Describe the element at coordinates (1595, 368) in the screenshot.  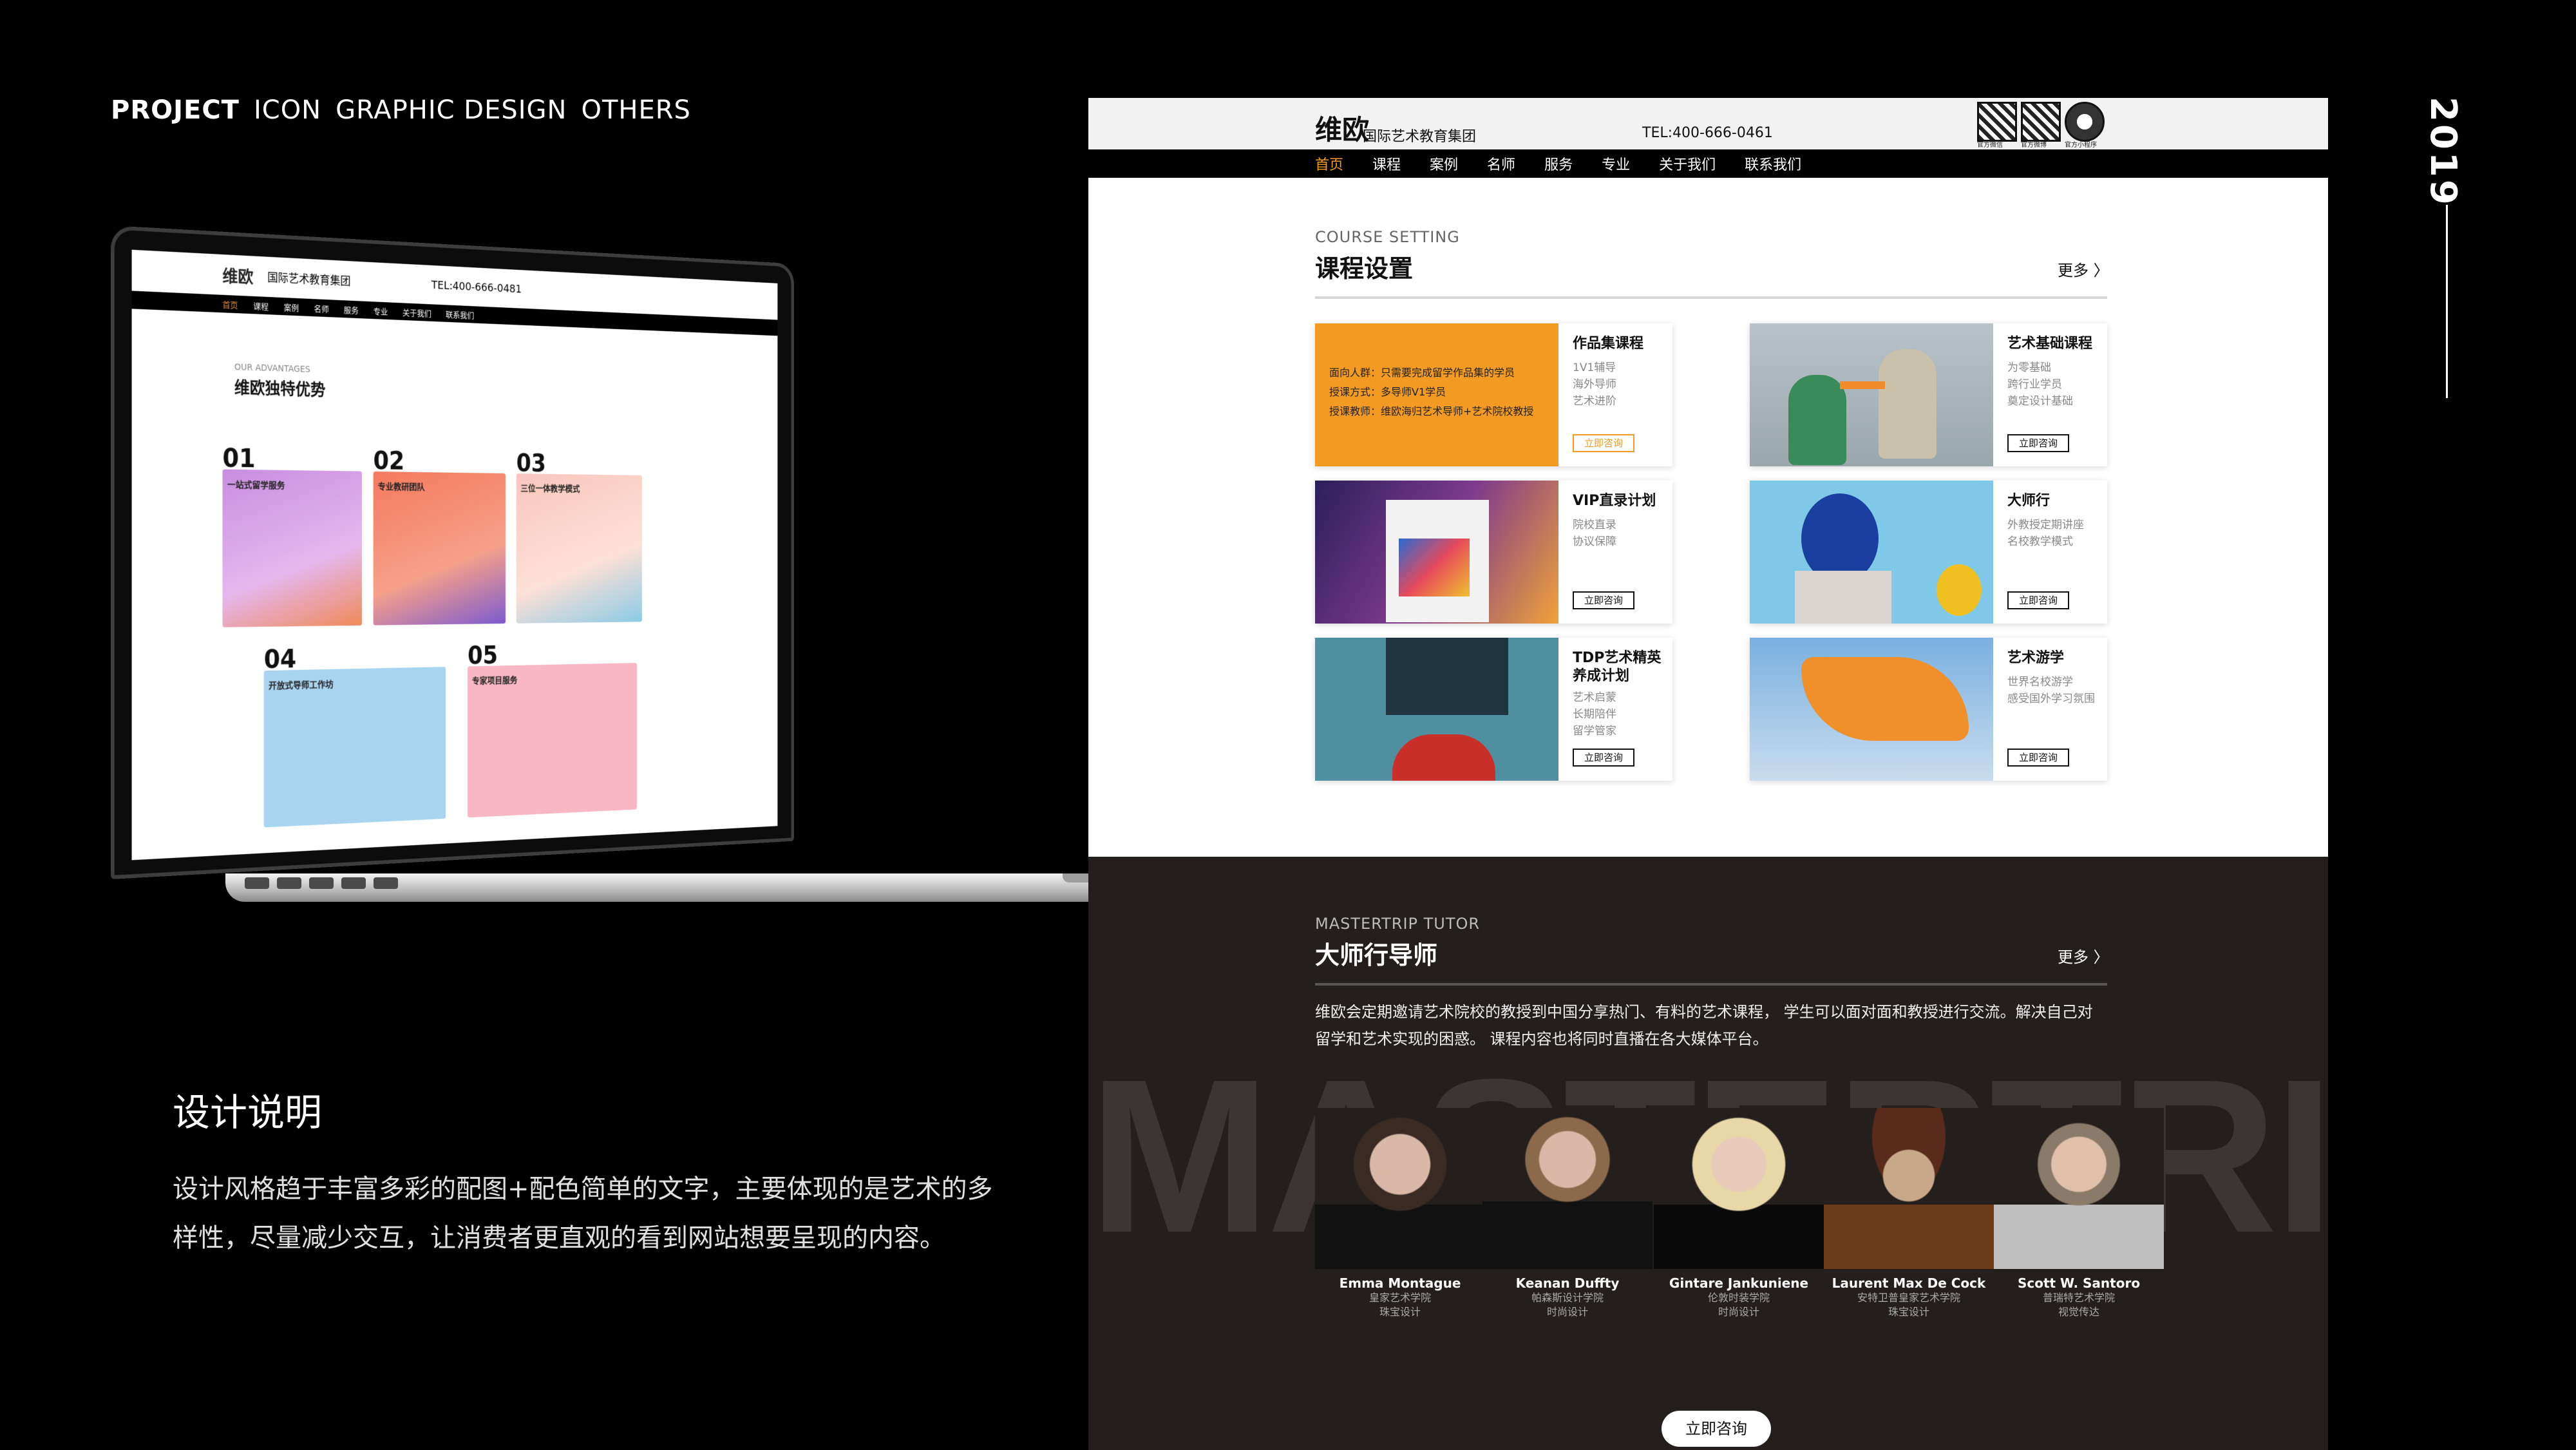
I see `course-desc: 1V1辅导` at that location.